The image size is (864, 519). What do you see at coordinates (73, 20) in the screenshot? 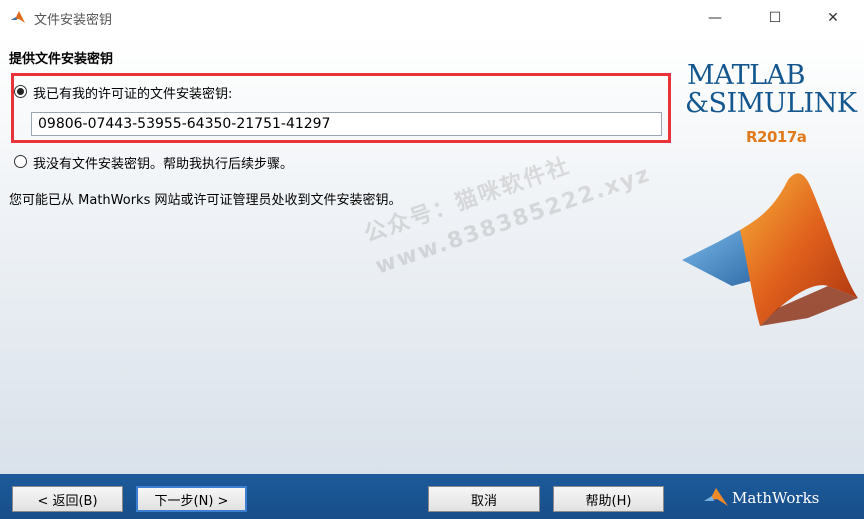
I see `window-title: 文件安装密钥` at bounding box center [73, 20].